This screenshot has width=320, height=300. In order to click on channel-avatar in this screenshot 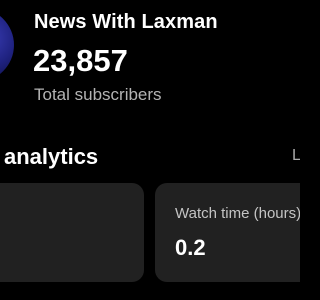, I will do `click(7, 45)`.